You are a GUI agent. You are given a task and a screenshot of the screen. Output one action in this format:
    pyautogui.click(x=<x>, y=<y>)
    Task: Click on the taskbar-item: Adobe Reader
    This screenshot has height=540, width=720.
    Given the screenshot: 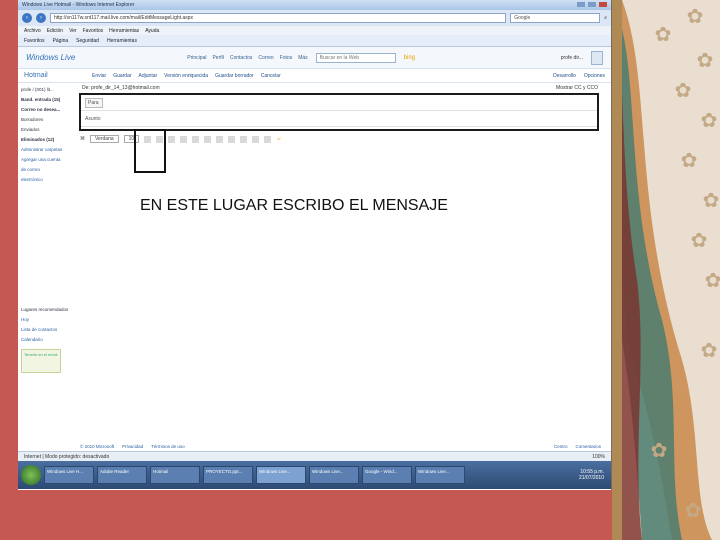 What is the action you would take?
    pyautogui.click(x=122, y=475)
    